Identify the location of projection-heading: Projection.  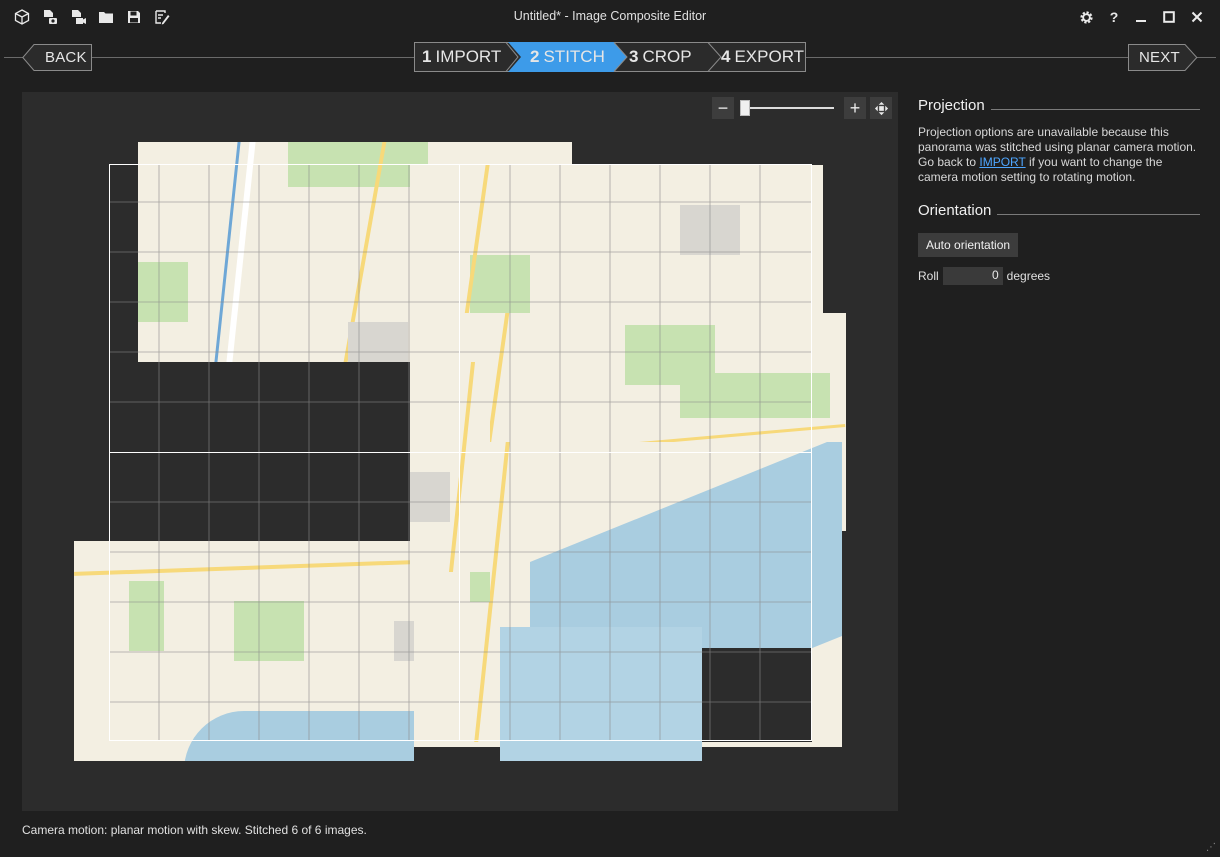
(954, 105).